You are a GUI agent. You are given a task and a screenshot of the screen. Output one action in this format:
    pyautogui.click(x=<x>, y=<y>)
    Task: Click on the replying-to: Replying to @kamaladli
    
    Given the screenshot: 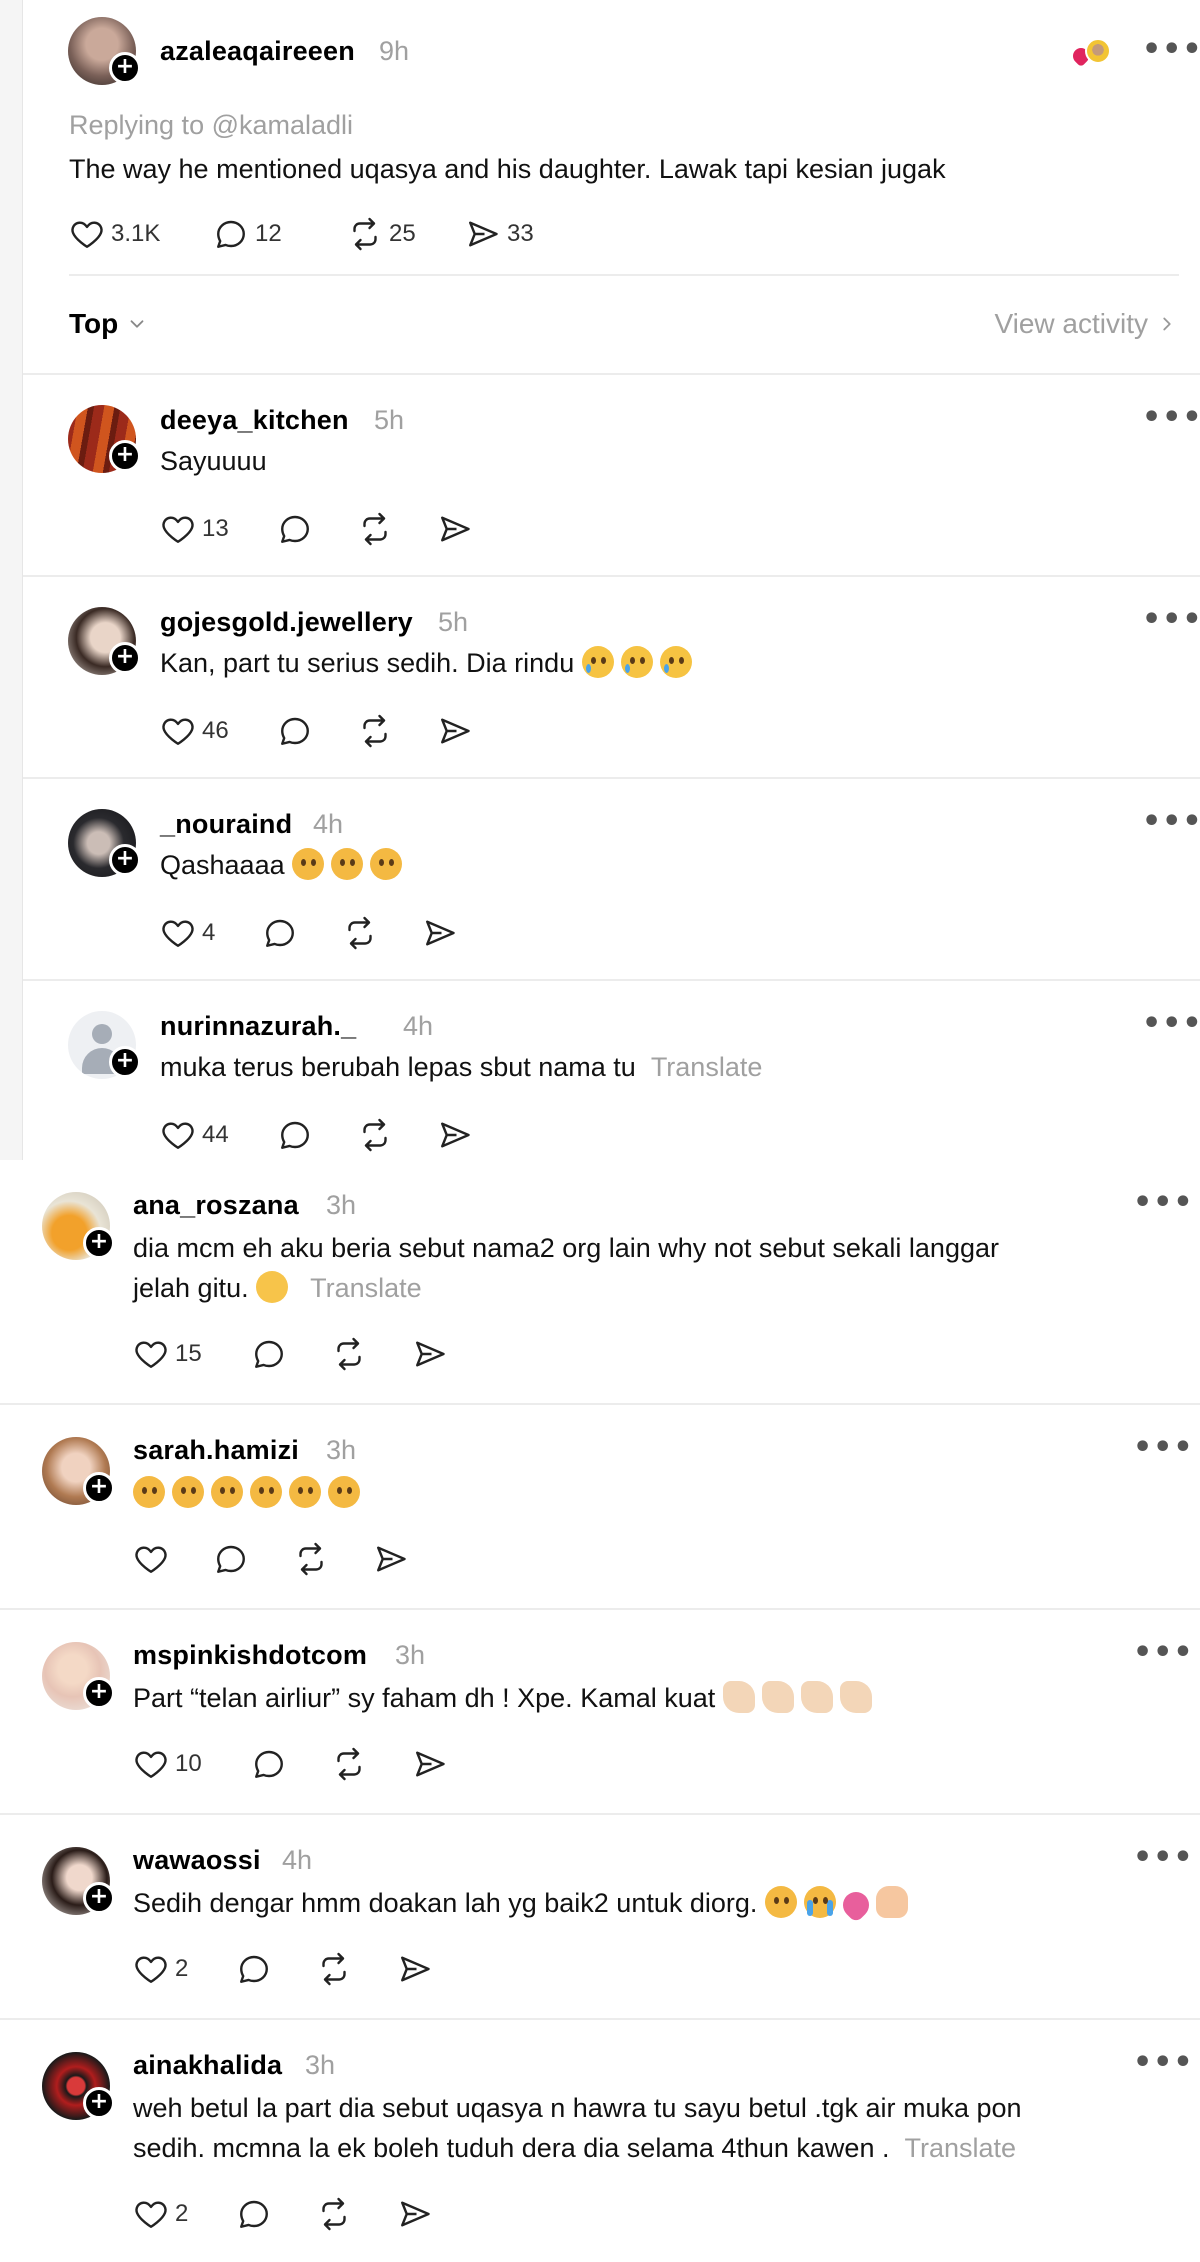 What is the action you would take?
    pyautogui.click(x=211, y=125)
    